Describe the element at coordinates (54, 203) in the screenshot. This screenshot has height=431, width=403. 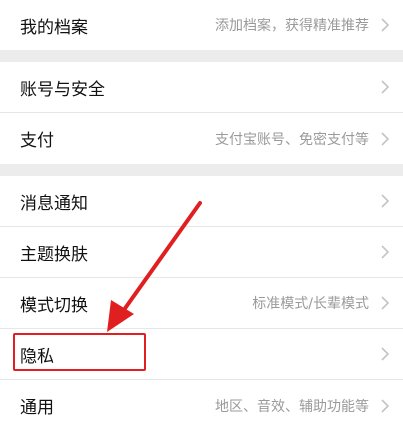
I see `settings-item-label: 消息通知` at that location.